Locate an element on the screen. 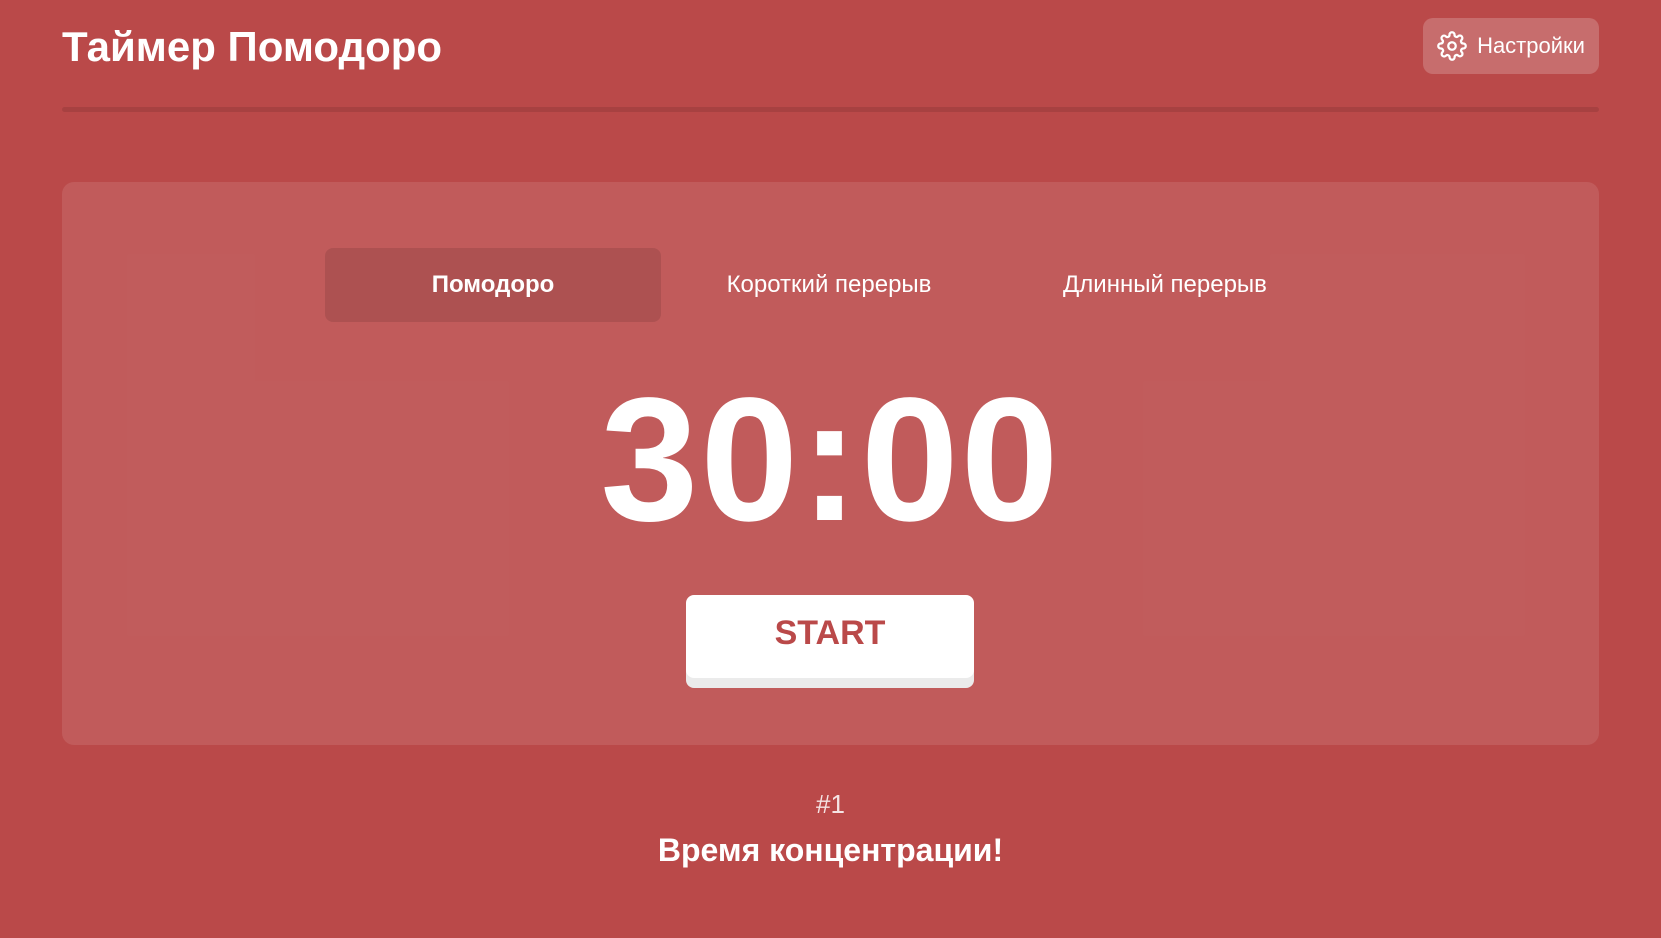  tab-pomodoro: Помодоро is located at coordinates (493, 285).